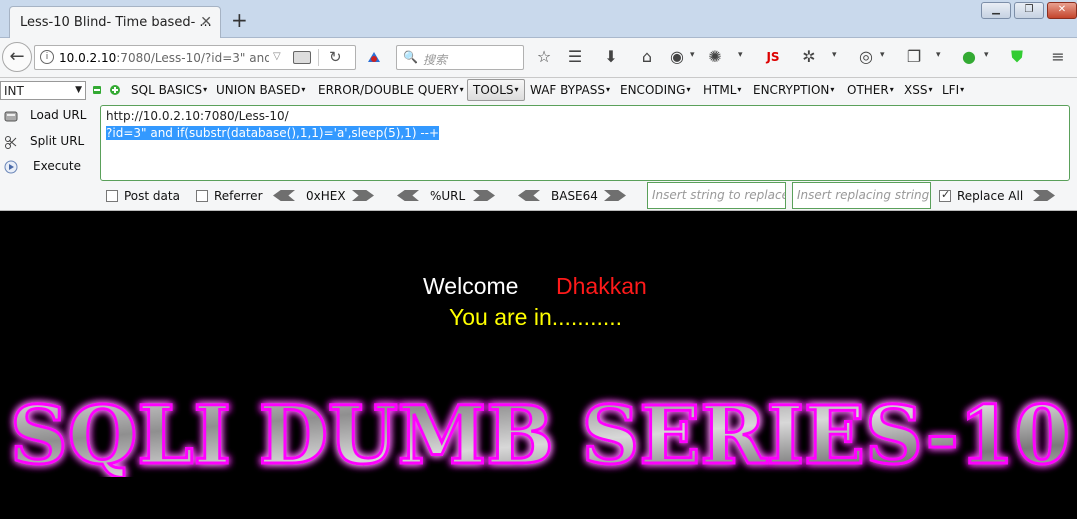  What do you see at coordinates (861, 195) in the screenshot?
I see `replacing-string-input: Insert replacing string` at bounding box center [861, 195].